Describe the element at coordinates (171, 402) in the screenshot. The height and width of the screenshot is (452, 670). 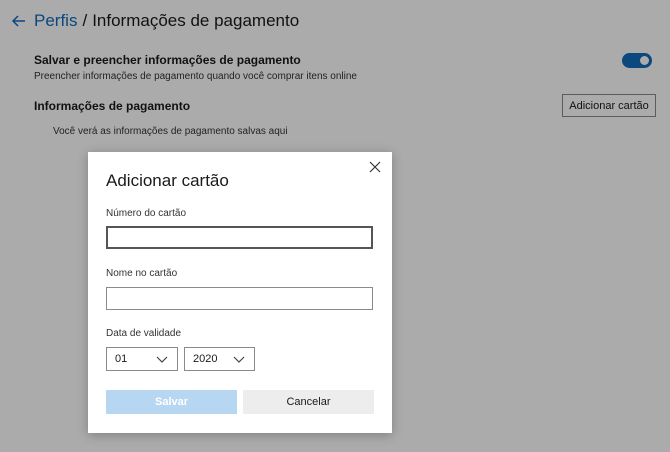
I see `save-button: Salvar` at that location.